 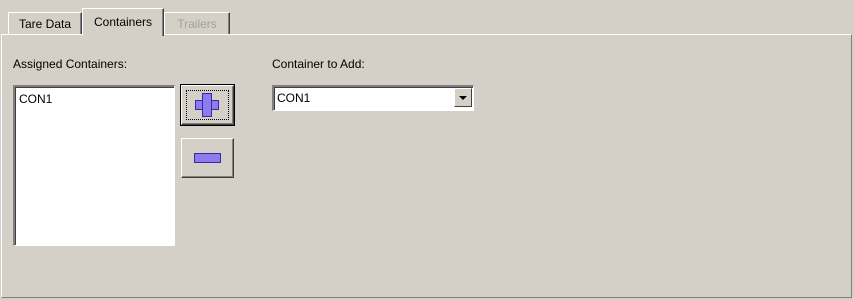 I want to click on container-to-add-label: Container to Add:, so click(x=318, y=64).